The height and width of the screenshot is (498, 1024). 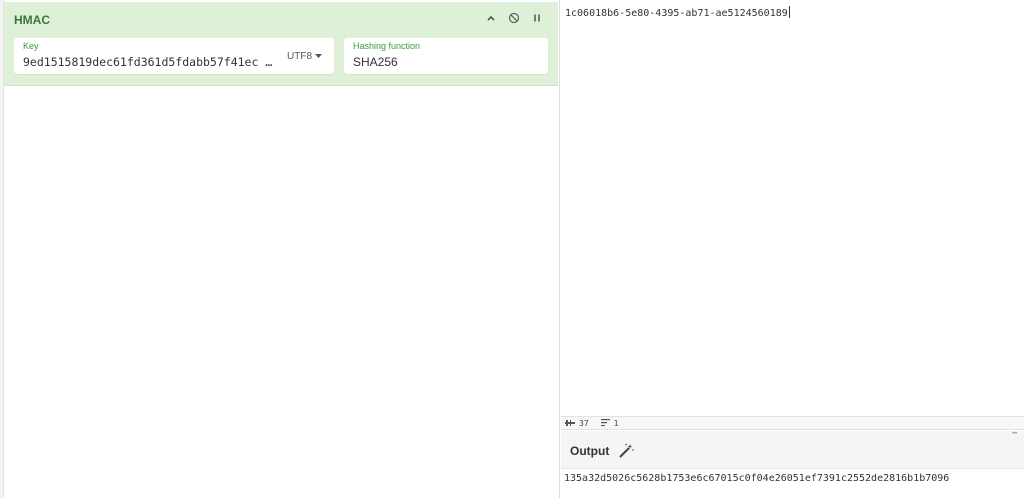 I want to click on pause-icon, so click(x=537, y=18).